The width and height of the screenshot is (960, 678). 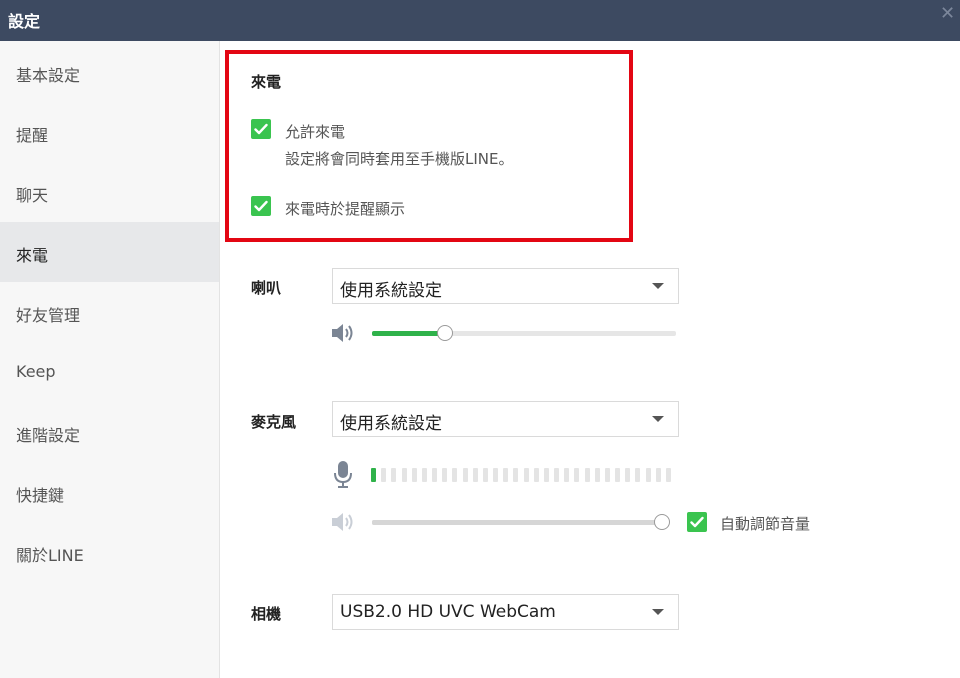 What do you see at coordinates (109, 372) in the screenshot?
I see `sidebar-item-keep: Keep` at bounding box center [109, 372].